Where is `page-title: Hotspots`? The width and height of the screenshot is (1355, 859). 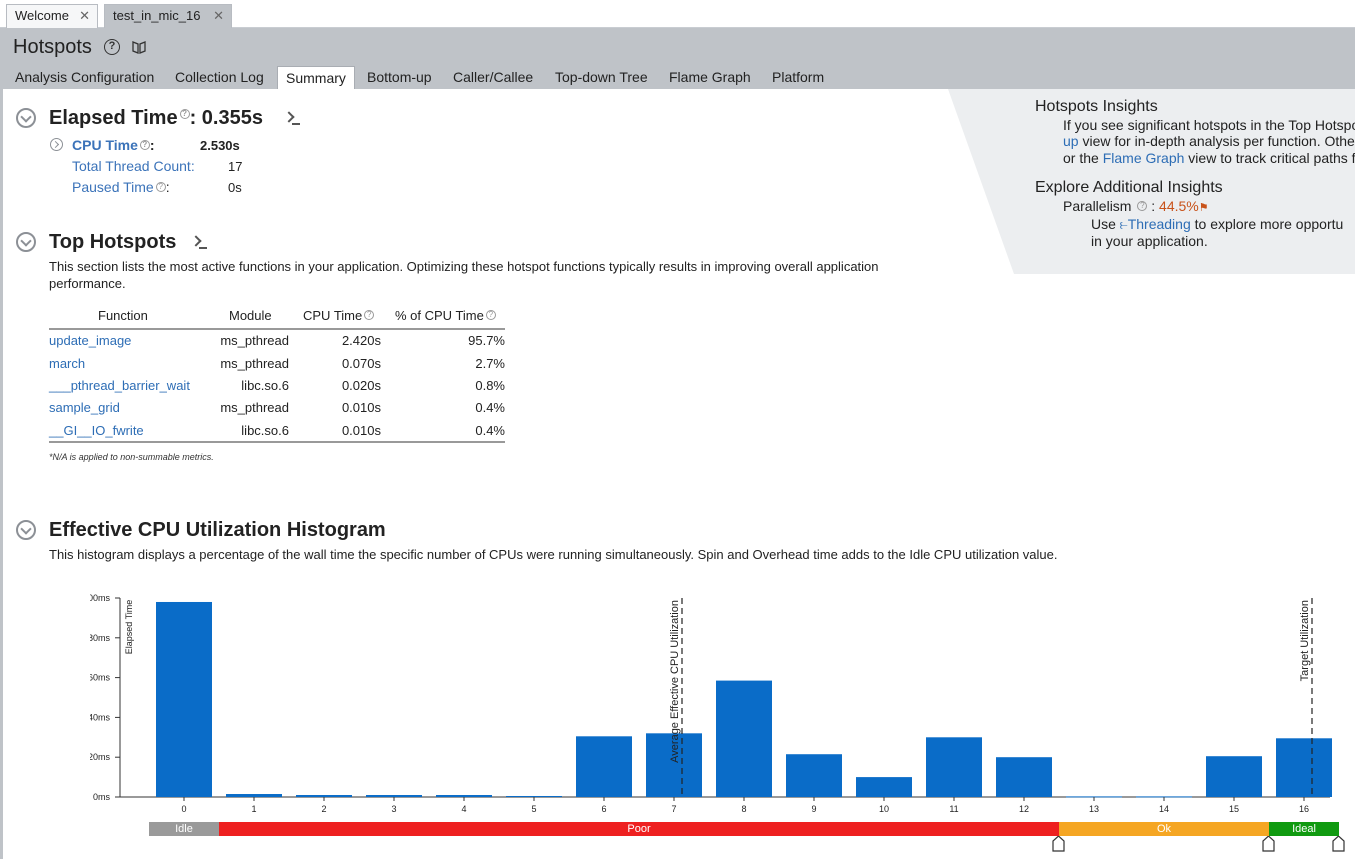
page-title: Hotspots is located at coordinates (52, 47).